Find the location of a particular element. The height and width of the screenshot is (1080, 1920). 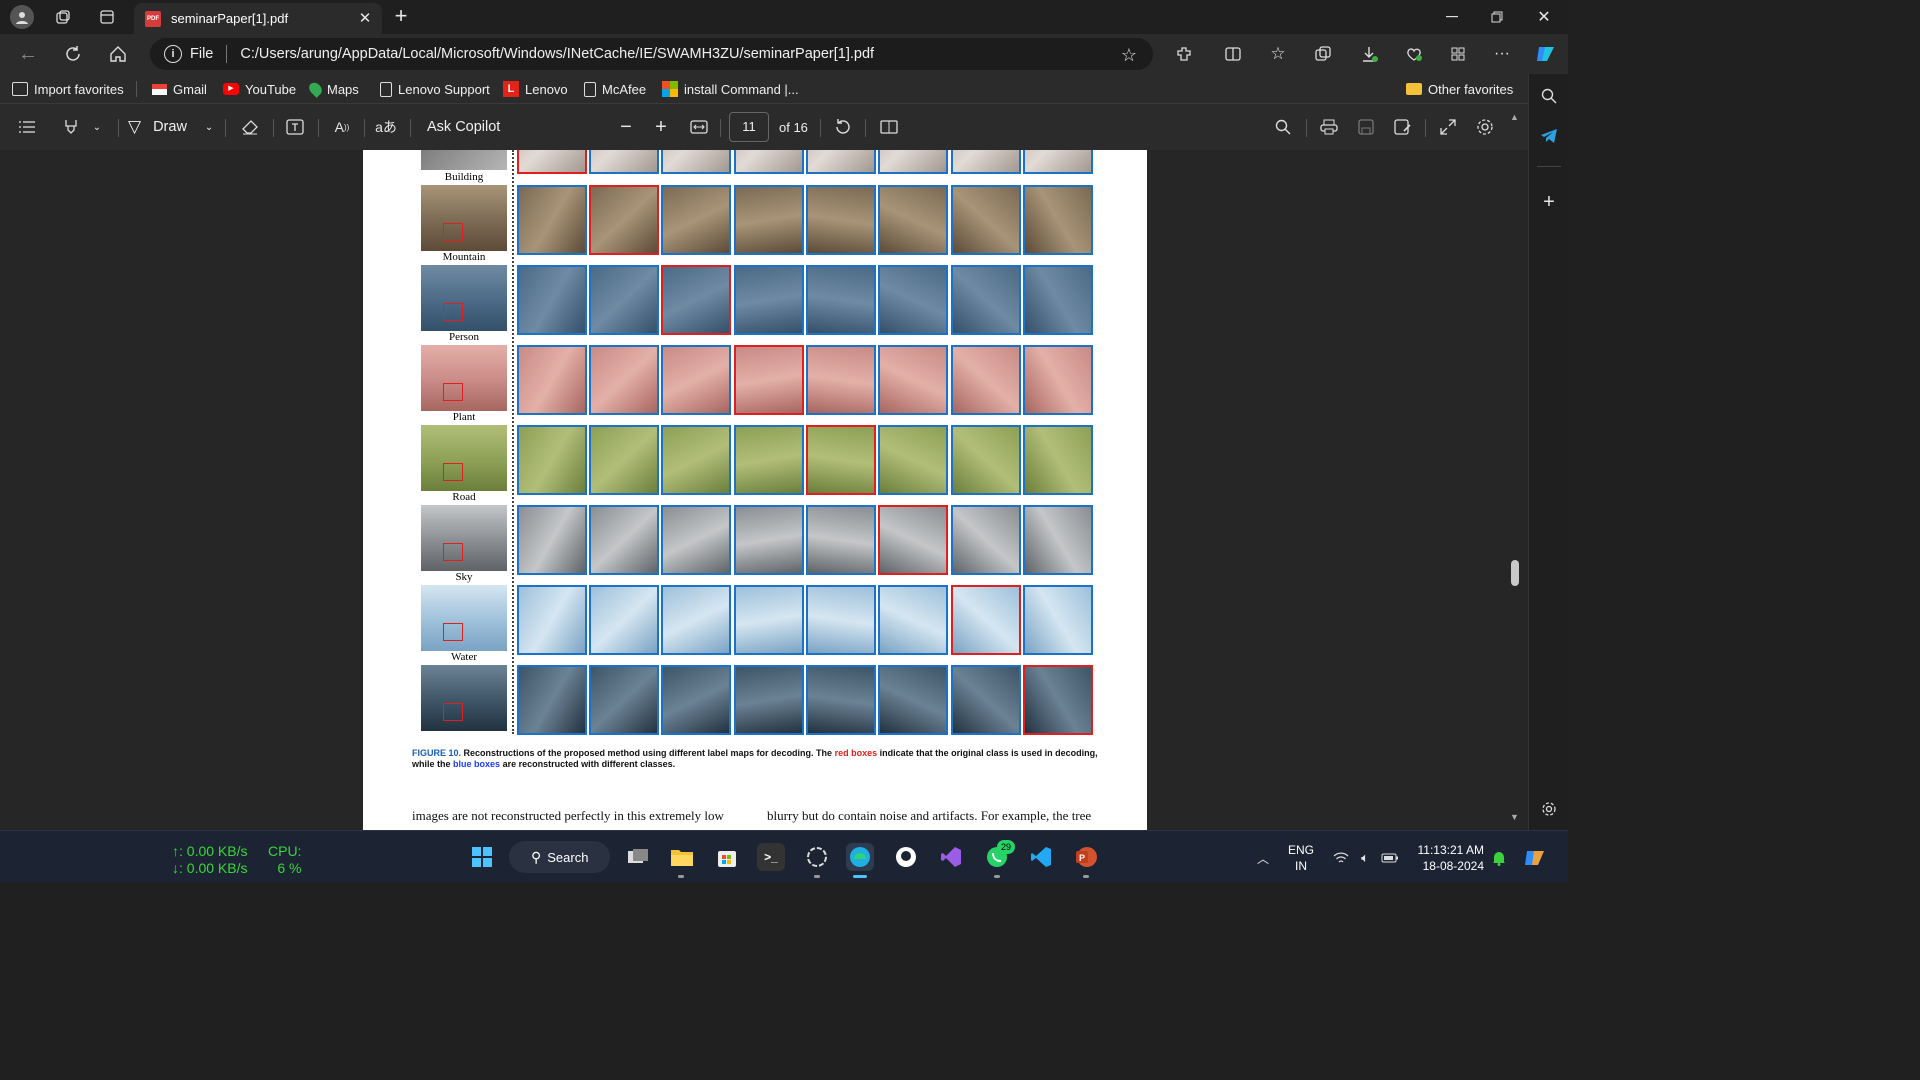

start-button is located at coordinates (482, 857).